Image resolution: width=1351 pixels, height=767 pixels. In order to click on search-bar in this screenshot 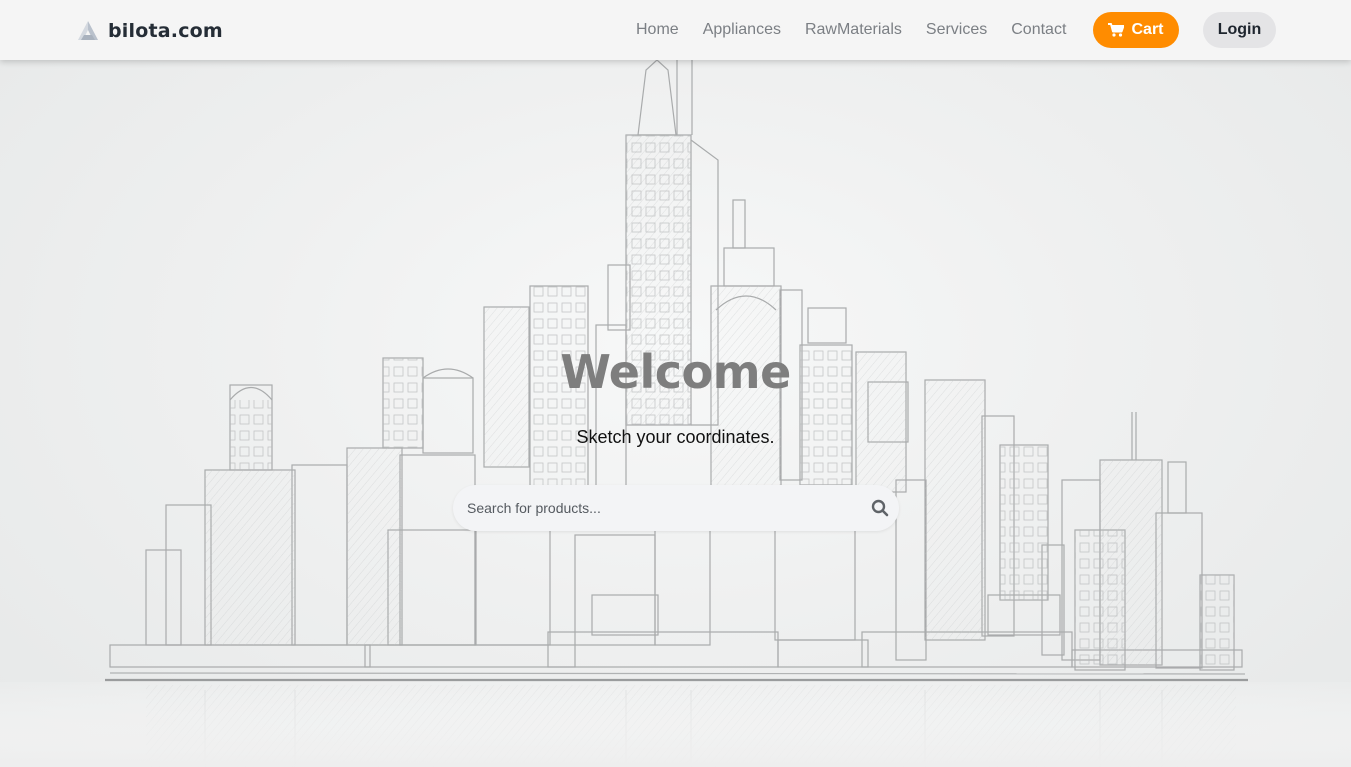, I will do `click(676, 508)`.